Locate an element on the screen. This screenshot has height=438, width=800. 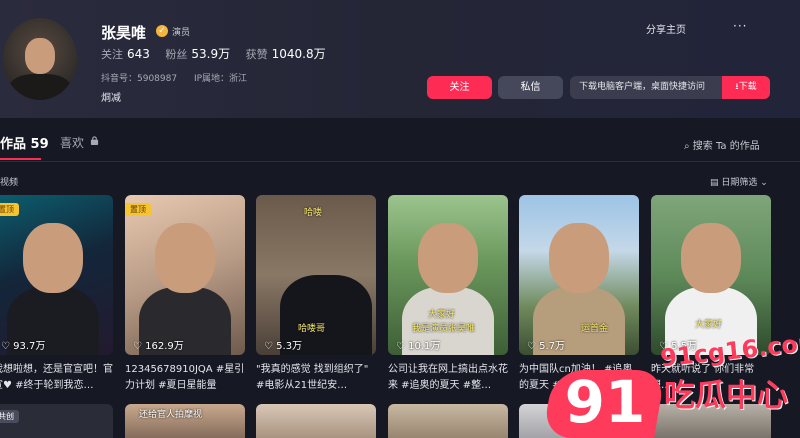
video-likes-count: 162.9万 is located at coordinates (164, 346).